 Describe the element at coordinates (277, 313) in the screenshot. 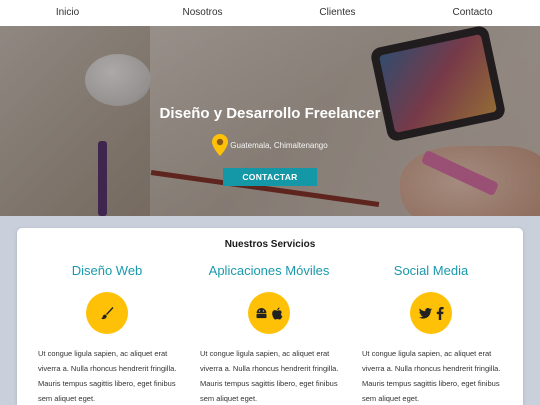

I see `apple-icon` at that location.